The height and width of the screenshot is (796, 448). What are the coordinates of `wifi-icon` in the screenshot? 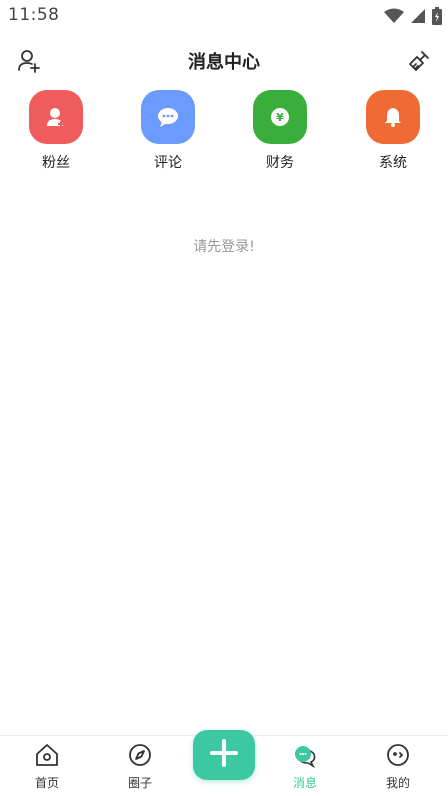 It's located at (394, 18).